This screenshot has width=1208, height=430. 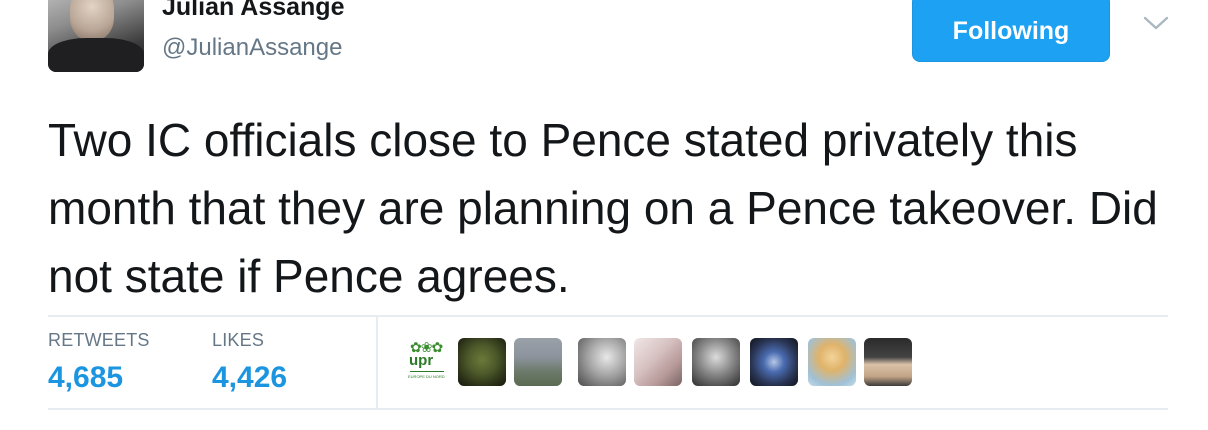 What do you see at coordinates (608, 316) in the screenshot?
I see `stats-divider-top` at bounding box center [608, 316].